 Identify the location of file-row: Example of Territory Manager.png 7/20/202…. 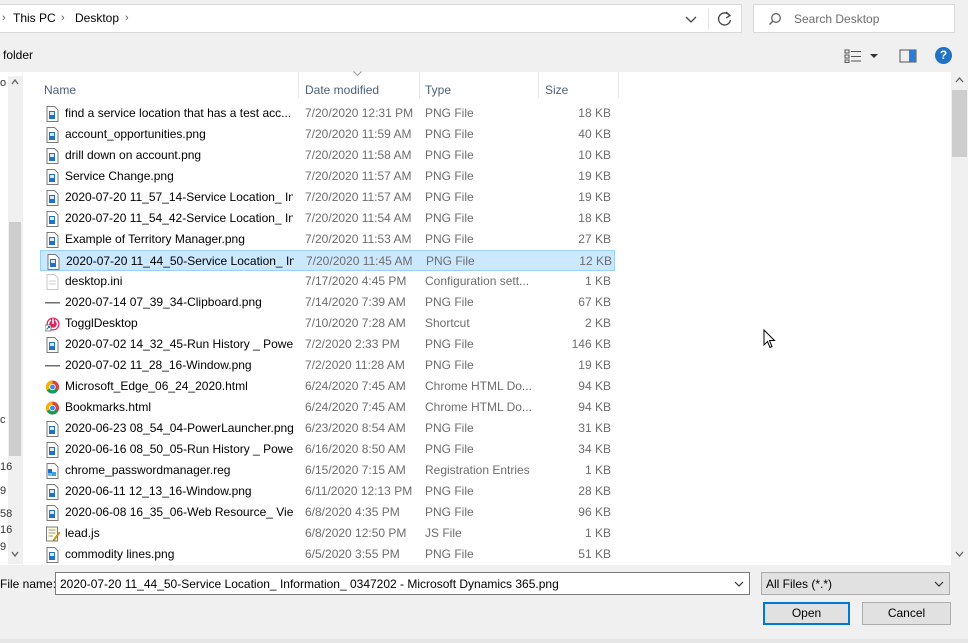
(327, 239).